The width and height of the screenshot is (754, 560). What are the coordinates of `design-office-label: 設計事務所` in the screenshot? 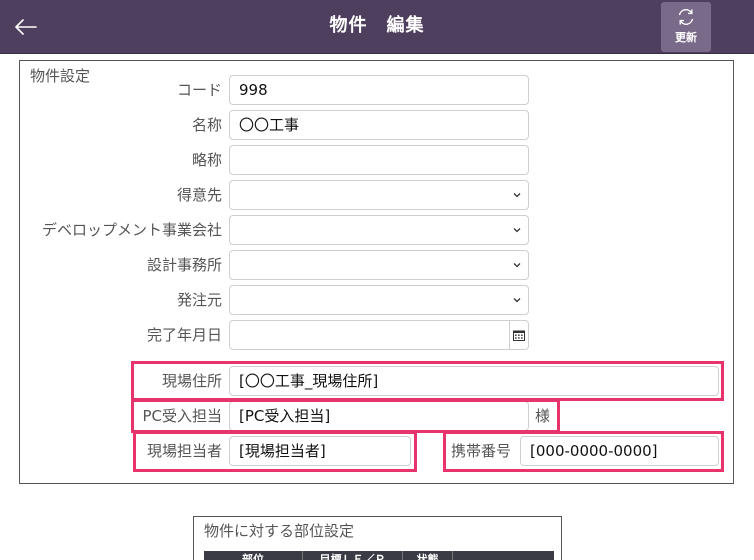 It's located at (184, 265).